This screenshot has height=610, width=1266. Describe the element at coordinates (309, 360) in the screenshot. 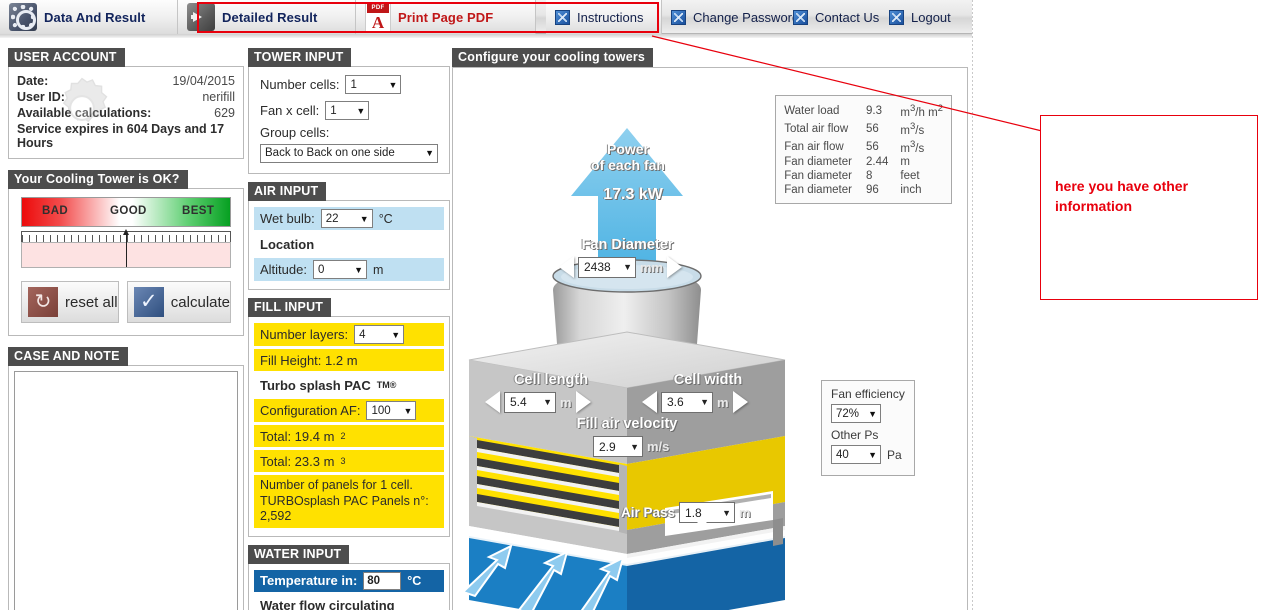

I see `fill-height-text: Fill Height: 1.2 m` at that location.